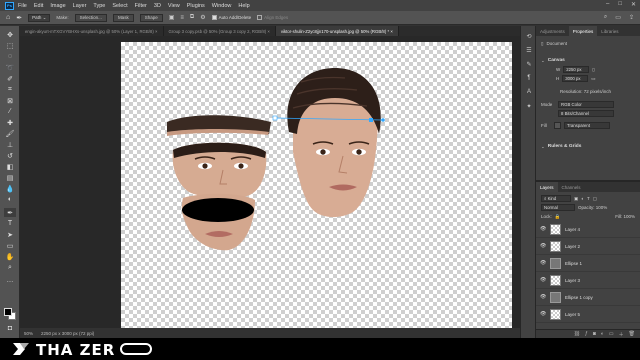 This screenshot has height=360, width=640. I want to click on trash-icon: 🗑, so click(632, 334).